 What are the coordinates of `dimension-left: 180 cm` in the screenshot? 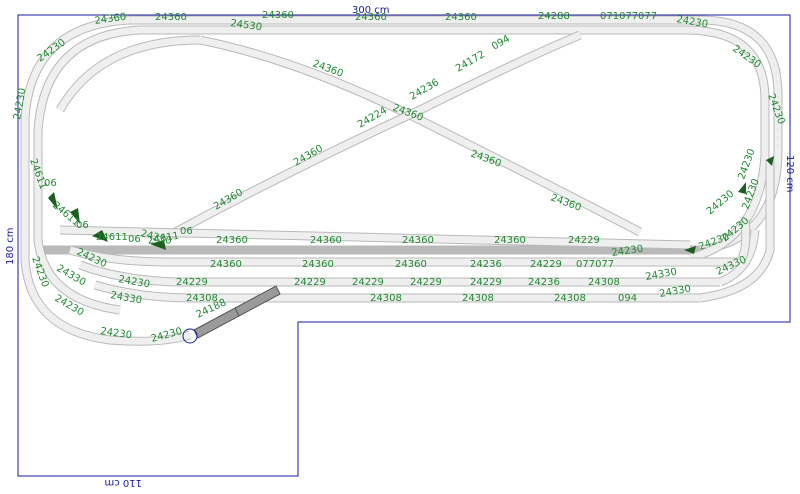 It's located at (10, 246).